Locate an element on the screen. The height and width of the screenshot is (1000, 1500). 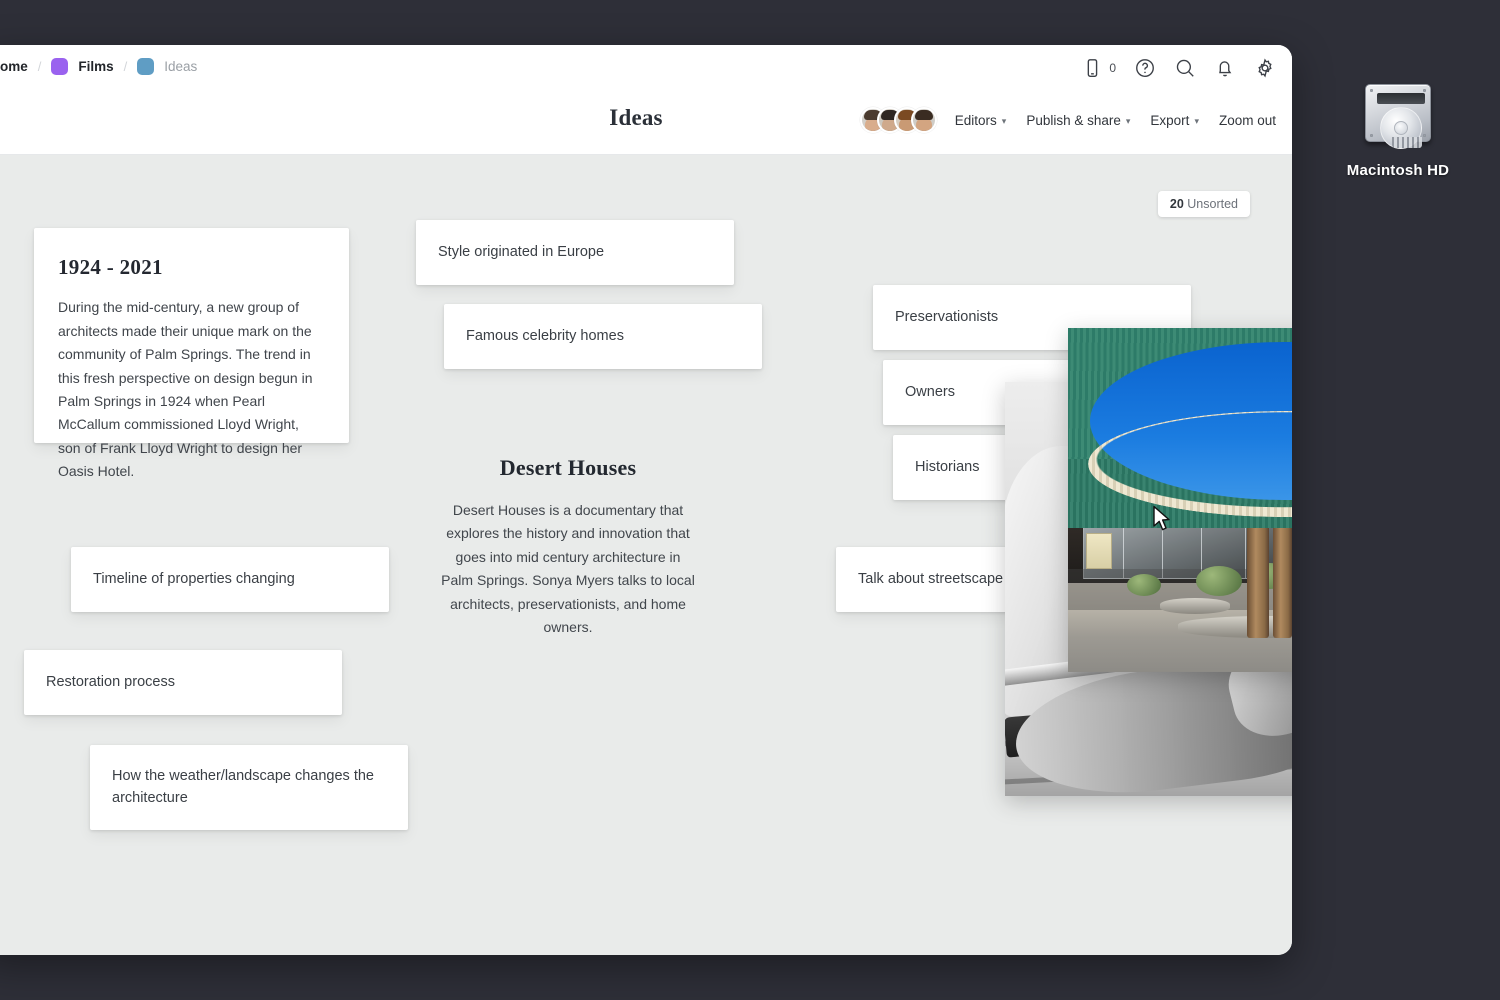
card-label: Owners is located at coordinates (930, 391).